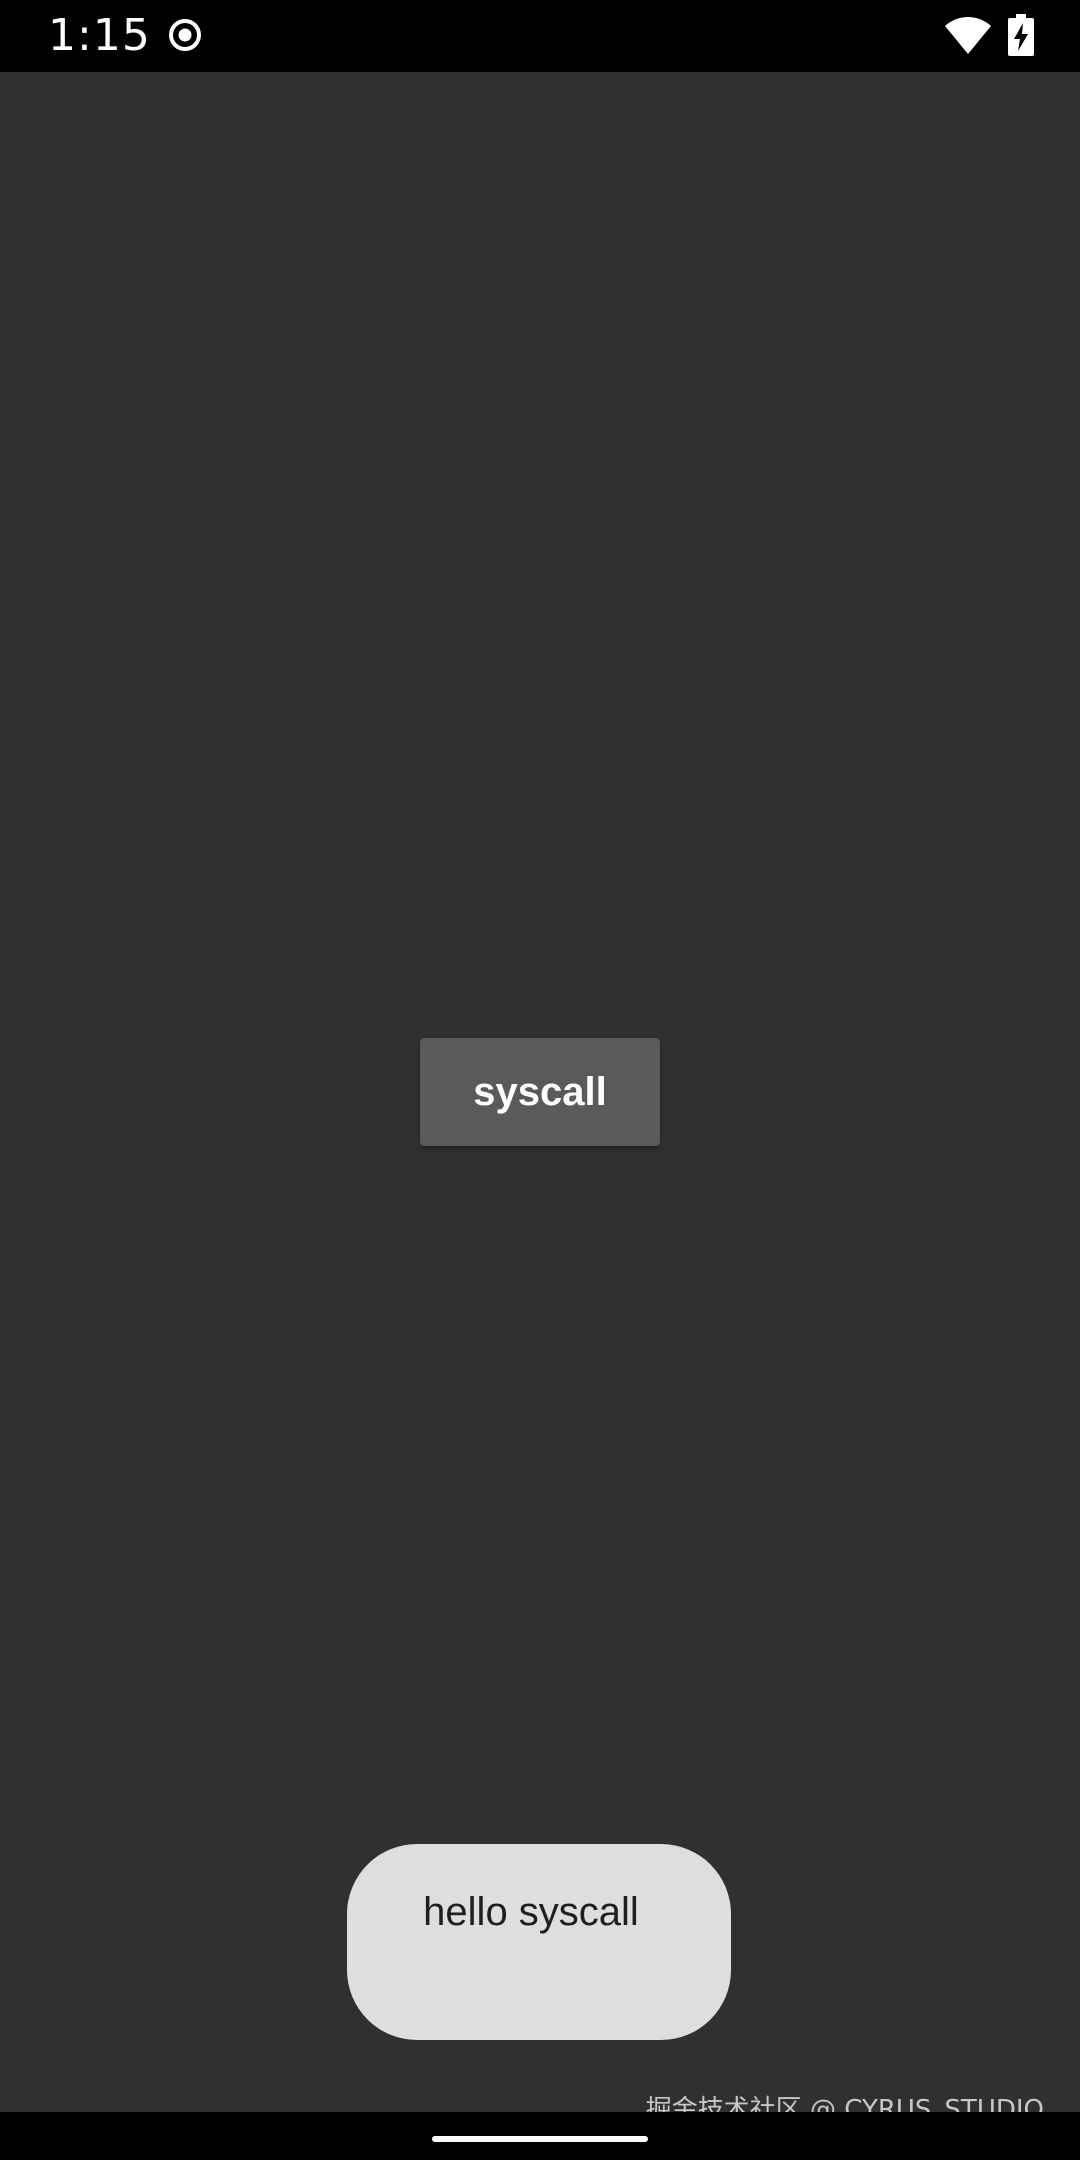 The width and height of the screenshot is (1080, 2160). I want to click on status-time: 1:15, so click(99, 35).